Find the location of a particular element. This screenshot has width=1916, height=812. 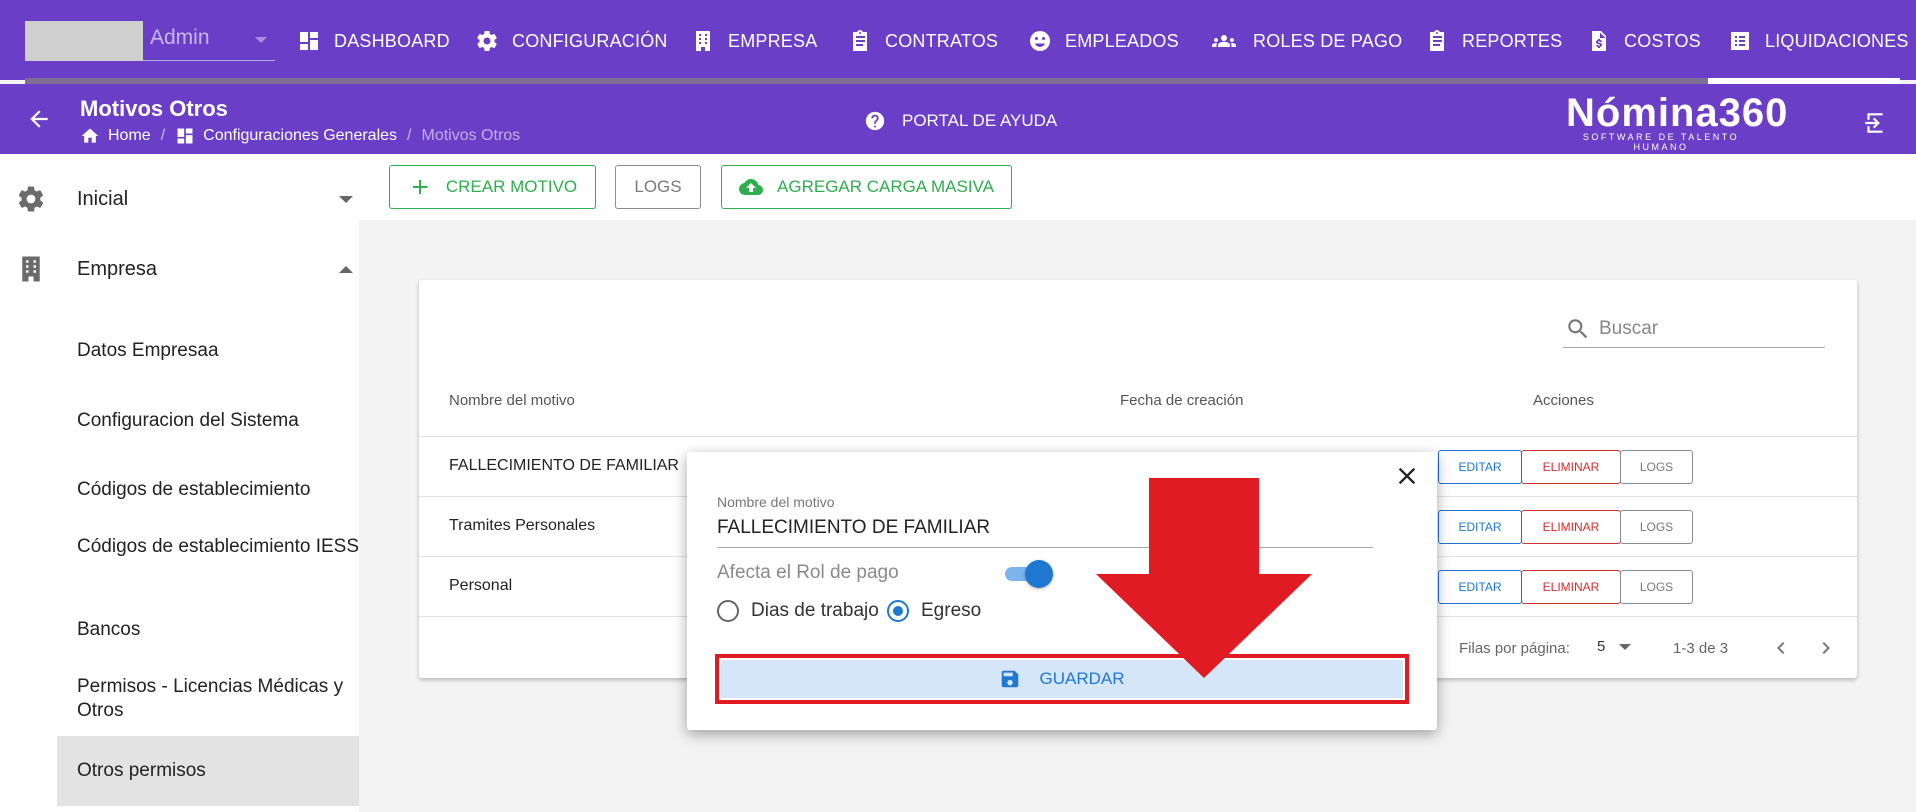

rows-per-page-value: 5 is located at coordinates (1601, 646).